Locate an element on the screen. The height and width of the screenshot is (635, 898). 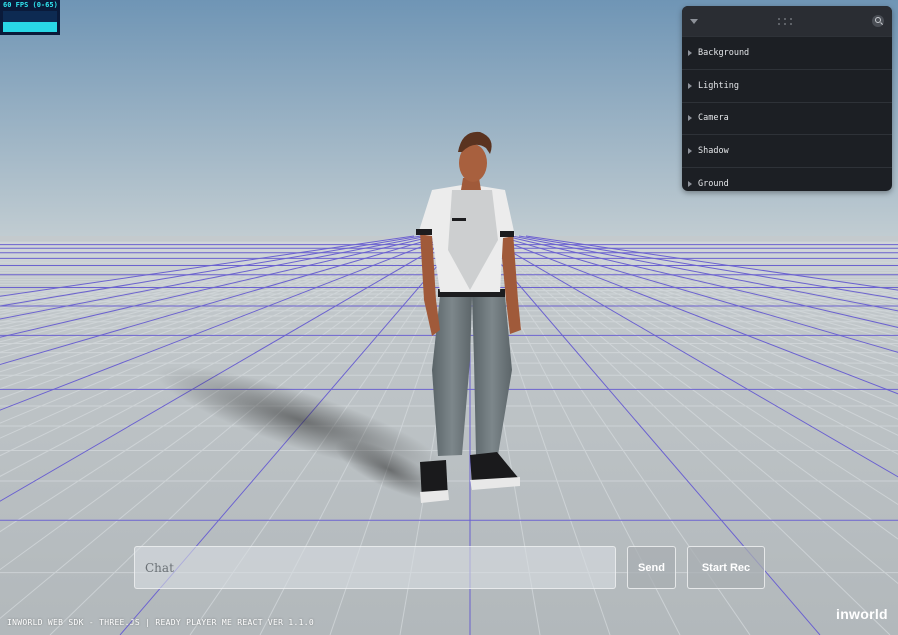
chevron-down-icon is located at coordinates (694, 21).